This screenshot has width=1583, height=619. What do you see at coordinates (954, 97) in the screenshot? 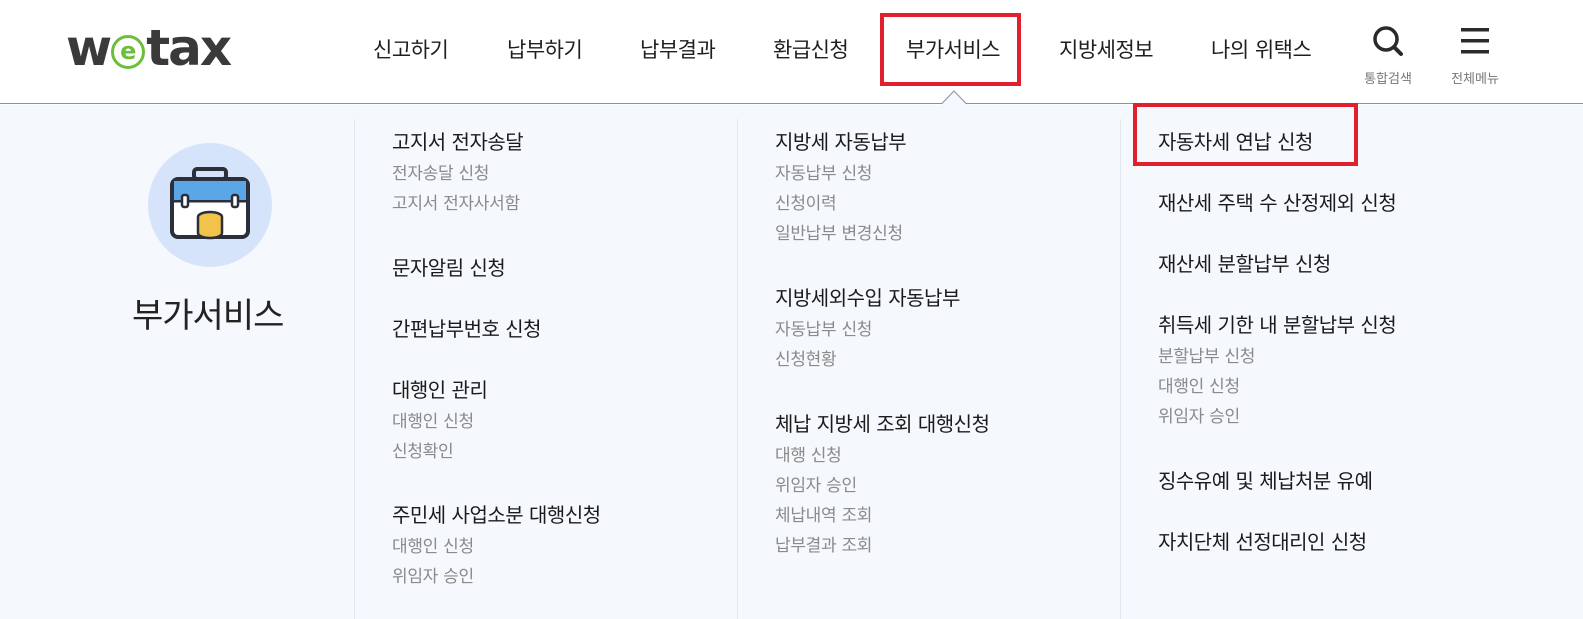
I see `dropdown-caret-icon` at bounding box center [954, 97].